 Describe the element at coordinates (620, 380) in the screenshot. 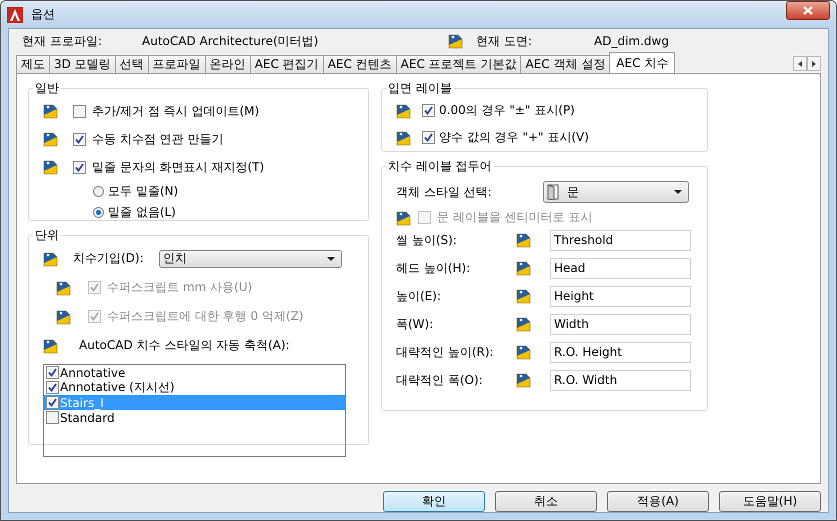

I see `text-field: R.O. Width` at that location.